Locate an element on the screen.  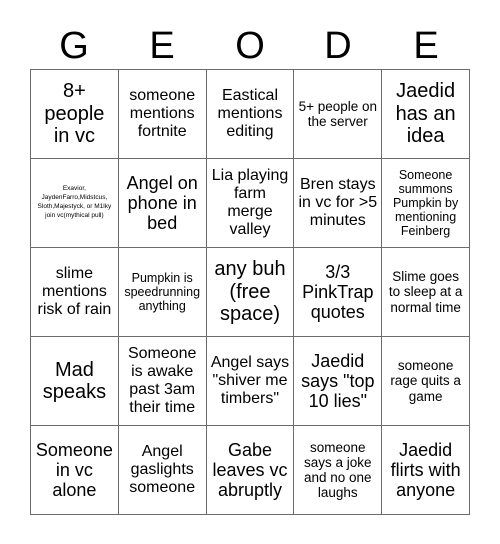
bingo-cell: Mad speaks is located at coordinates (75, 381).